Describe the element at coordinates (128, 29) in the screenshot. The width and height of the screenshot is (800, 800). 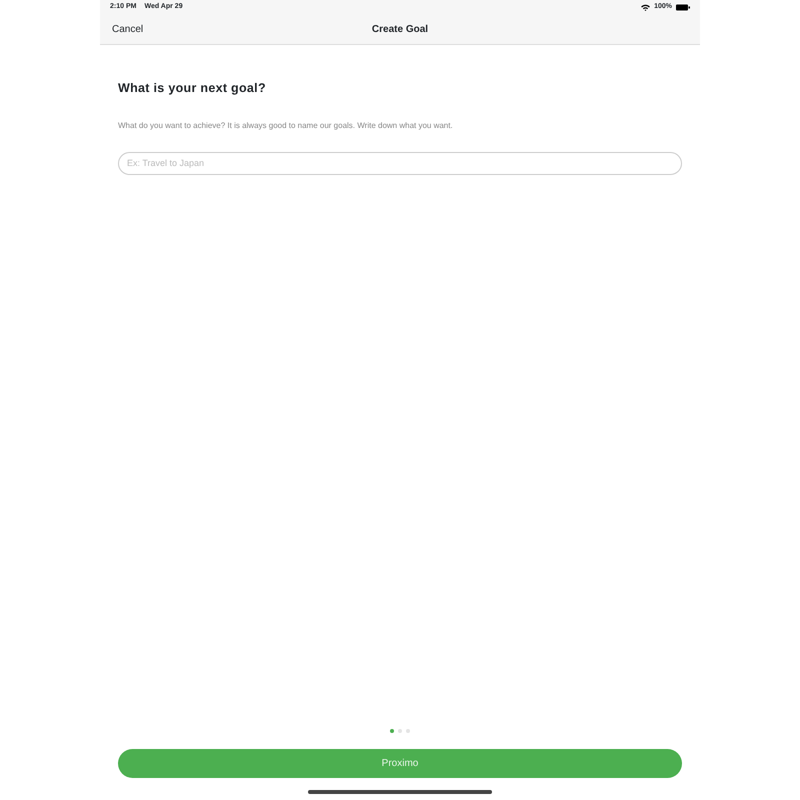
I see `cancel-button: Cancel` at that location.